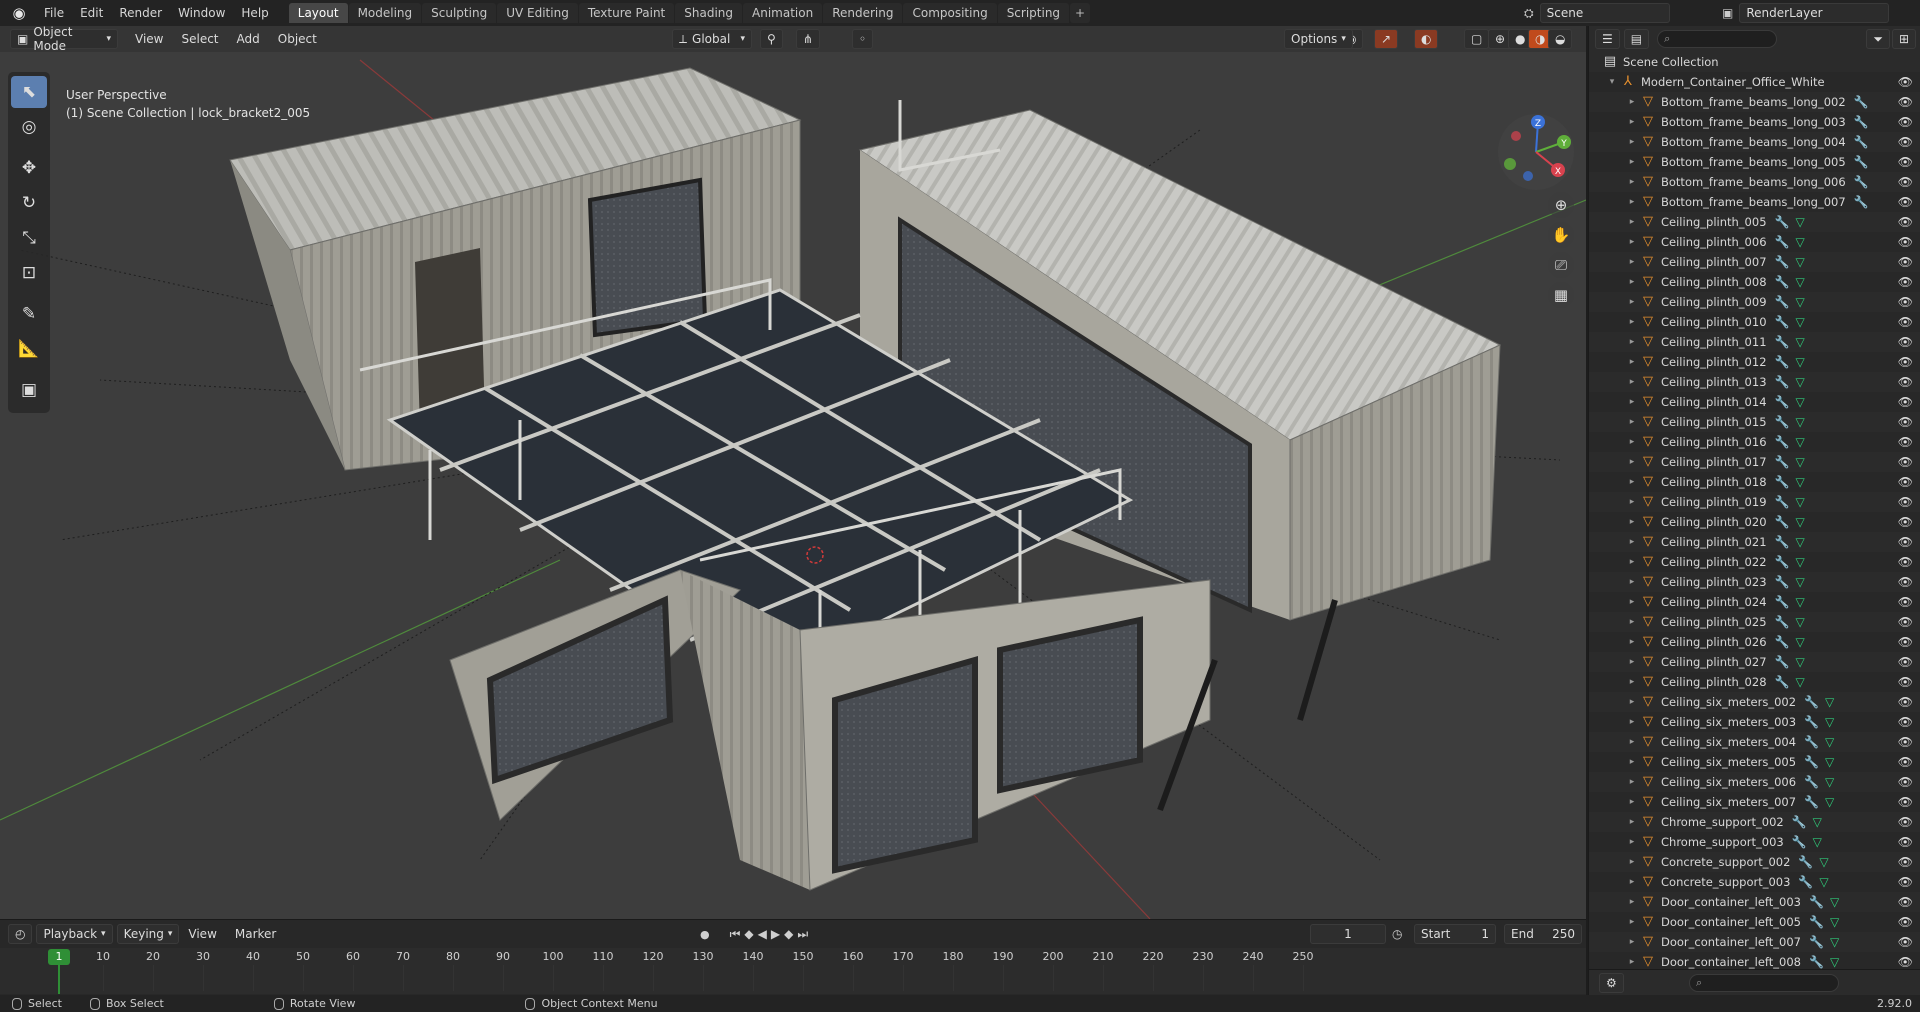 The image size is (1920, 1012). Describe the element at coordinates (1607, 39) in the screenshot. I see `outliner-editor-type-button: ☰` at that location.